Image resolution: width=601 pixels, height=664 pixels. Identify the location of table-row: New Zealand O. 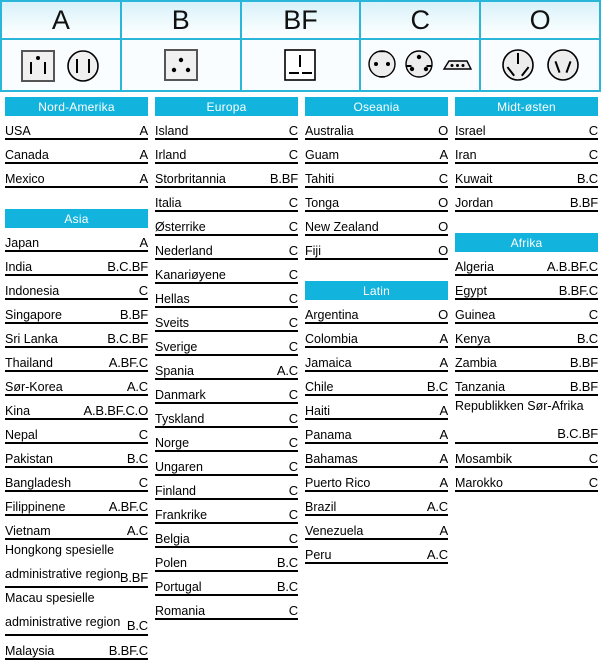
(376, 224).